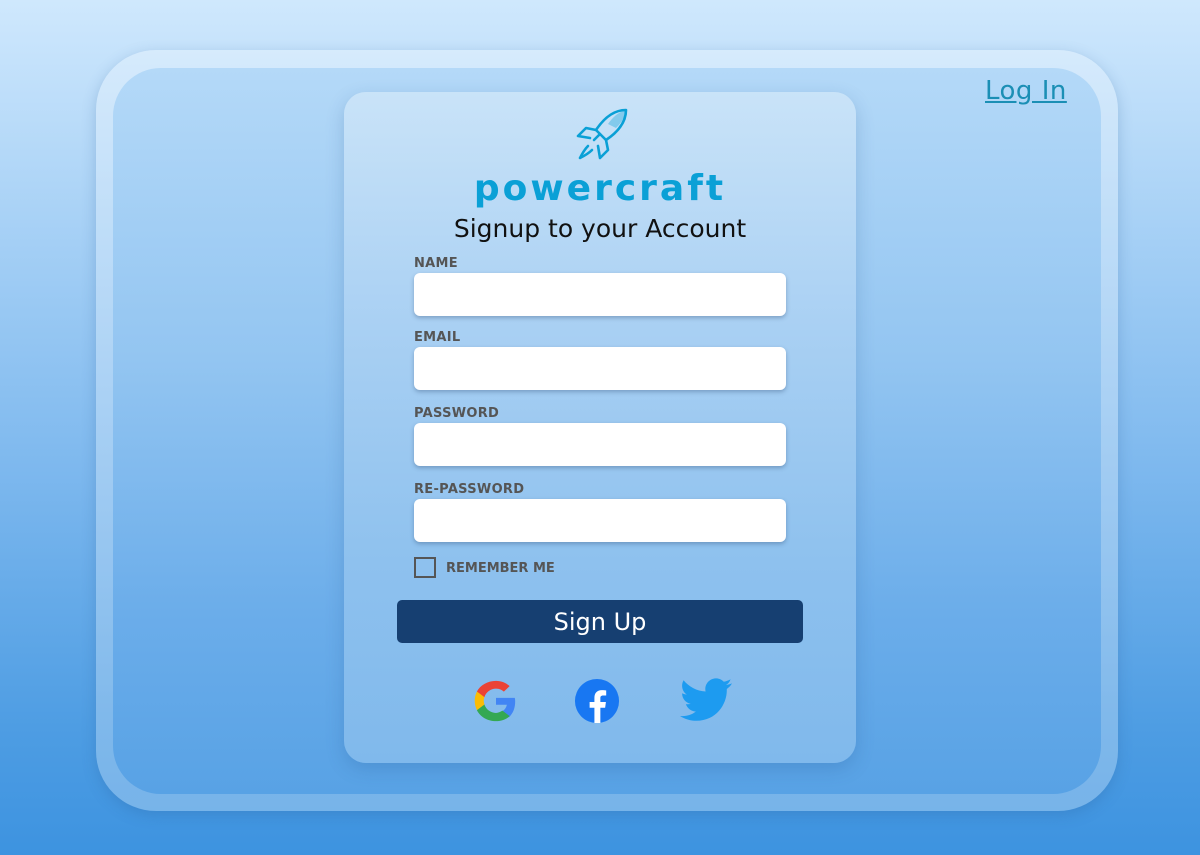  I want to click on remember-me-checkbox, so click(425, 567).